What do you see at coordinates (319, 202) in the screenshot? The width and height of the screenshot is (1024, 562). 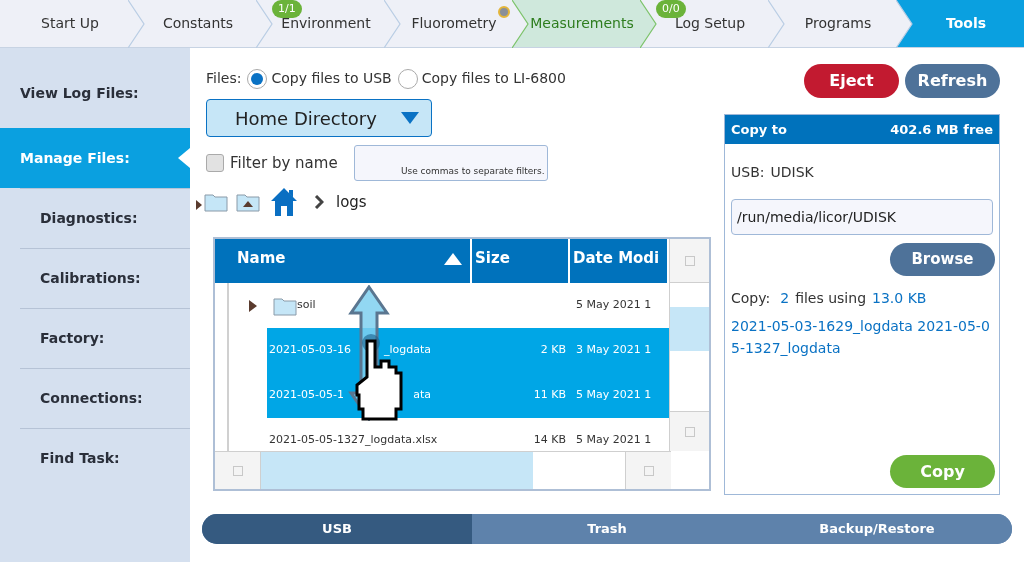 I see `chevron-icon` at bounding box center [319, 202].